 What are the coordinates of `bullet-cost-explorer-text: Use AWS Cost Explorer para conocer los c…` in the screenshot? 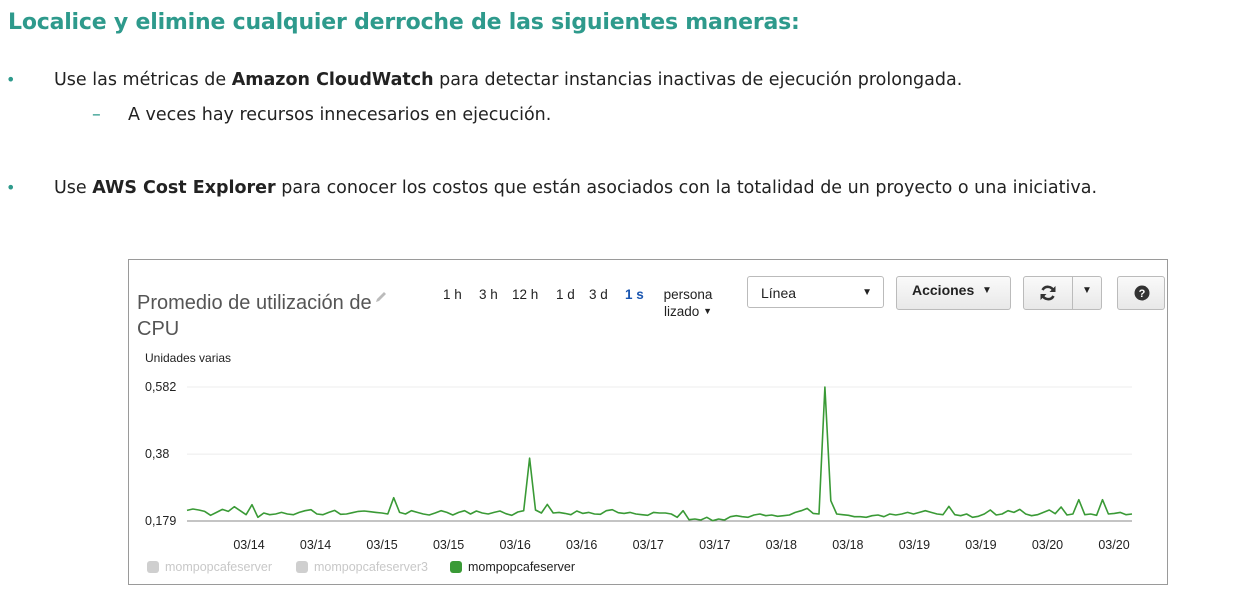 It's located at (575, 188).